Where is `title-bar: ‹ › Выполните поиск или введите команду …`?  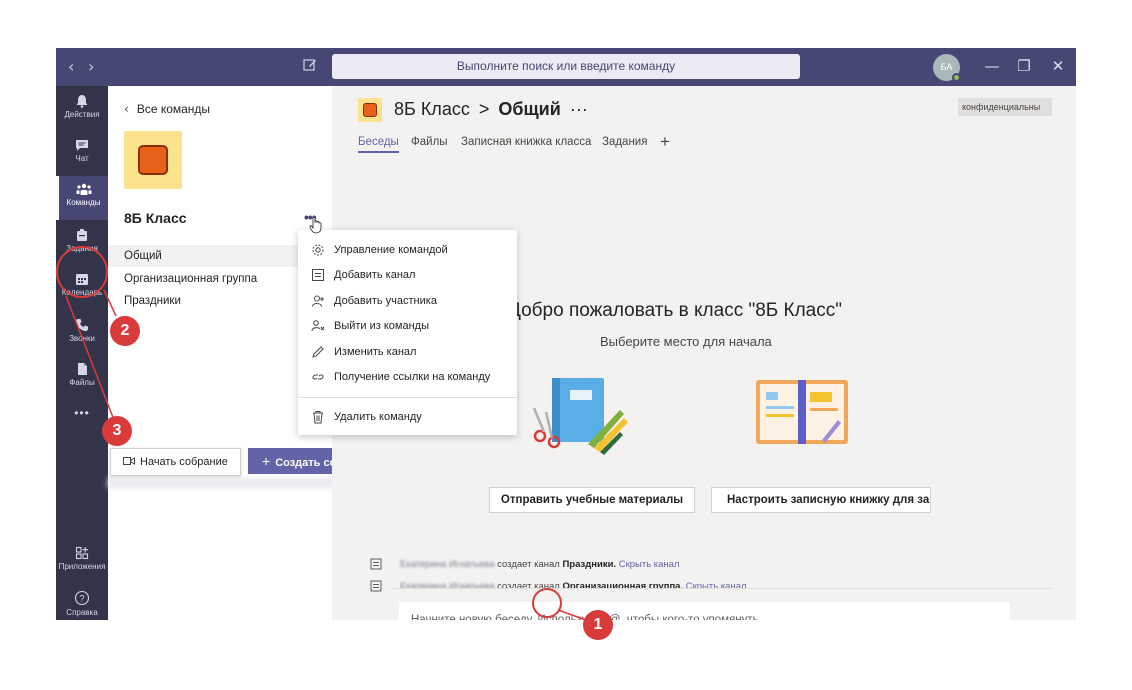 title-bar: ‹ › Выполните поиск или введите команду … is located at coordinates (566, 67).